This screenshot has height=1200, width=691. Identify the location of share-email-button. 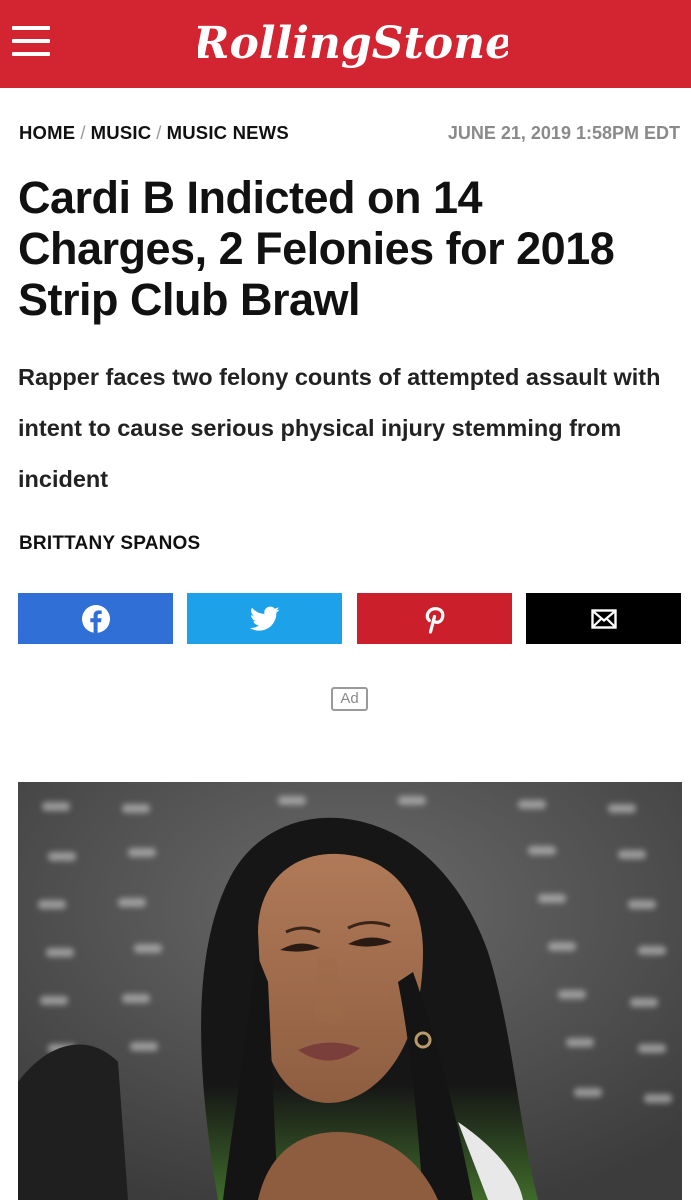
(603, 618).